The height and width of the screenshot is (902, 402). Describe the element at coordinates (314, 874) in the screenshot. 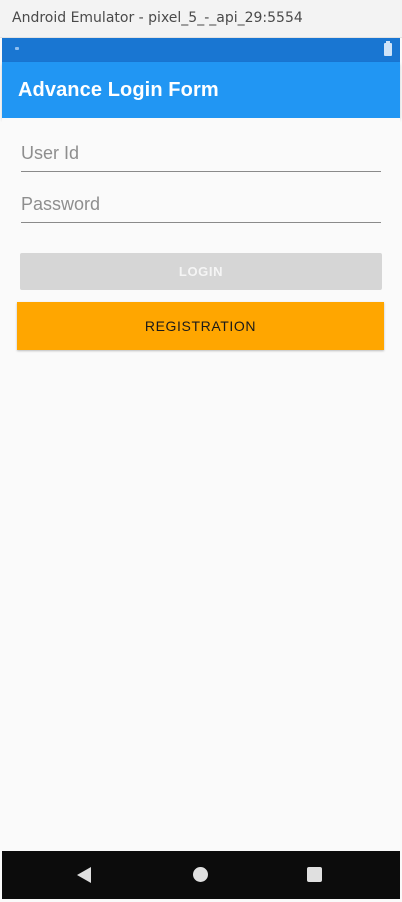

I see `recents-icon` at that location.